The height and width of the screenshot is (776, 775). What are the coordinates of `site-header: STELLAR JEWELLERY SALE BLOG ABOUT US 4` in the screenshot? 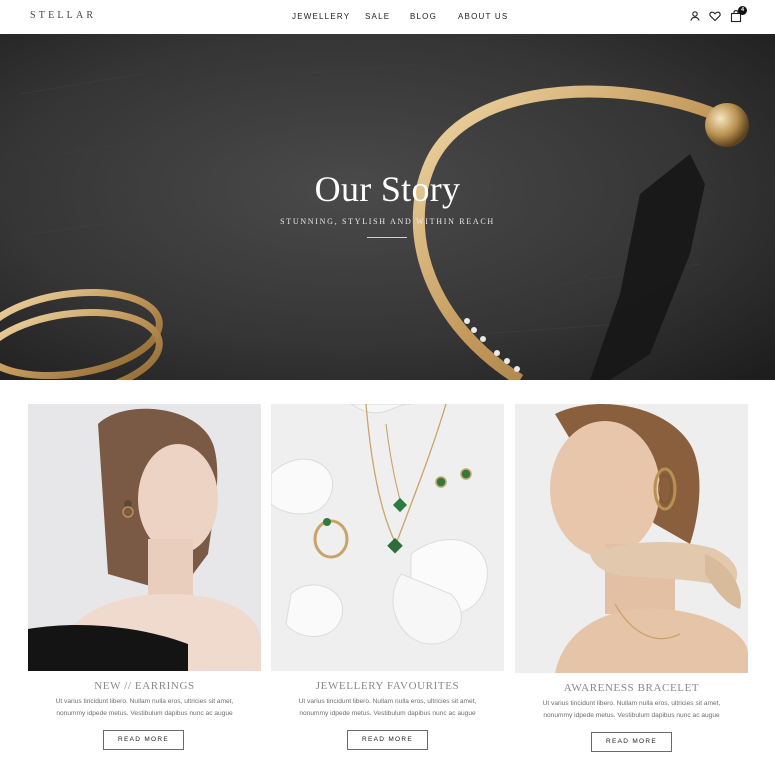 It's located at (387, 17).